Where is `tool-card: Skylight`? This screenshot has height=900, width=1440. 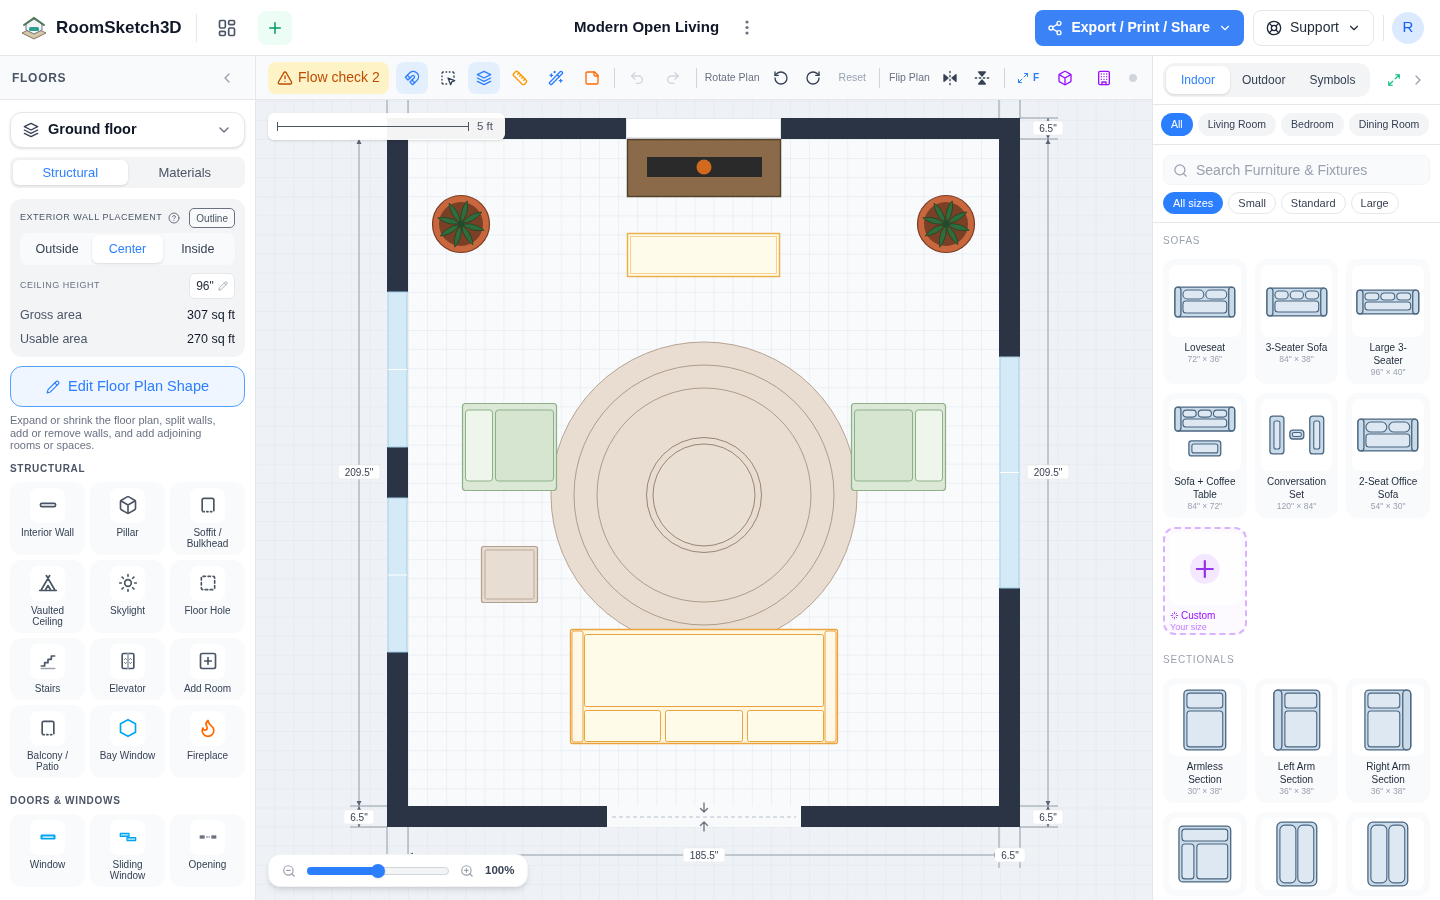
tool-card: Skylight is located at coordinates (127, 596).